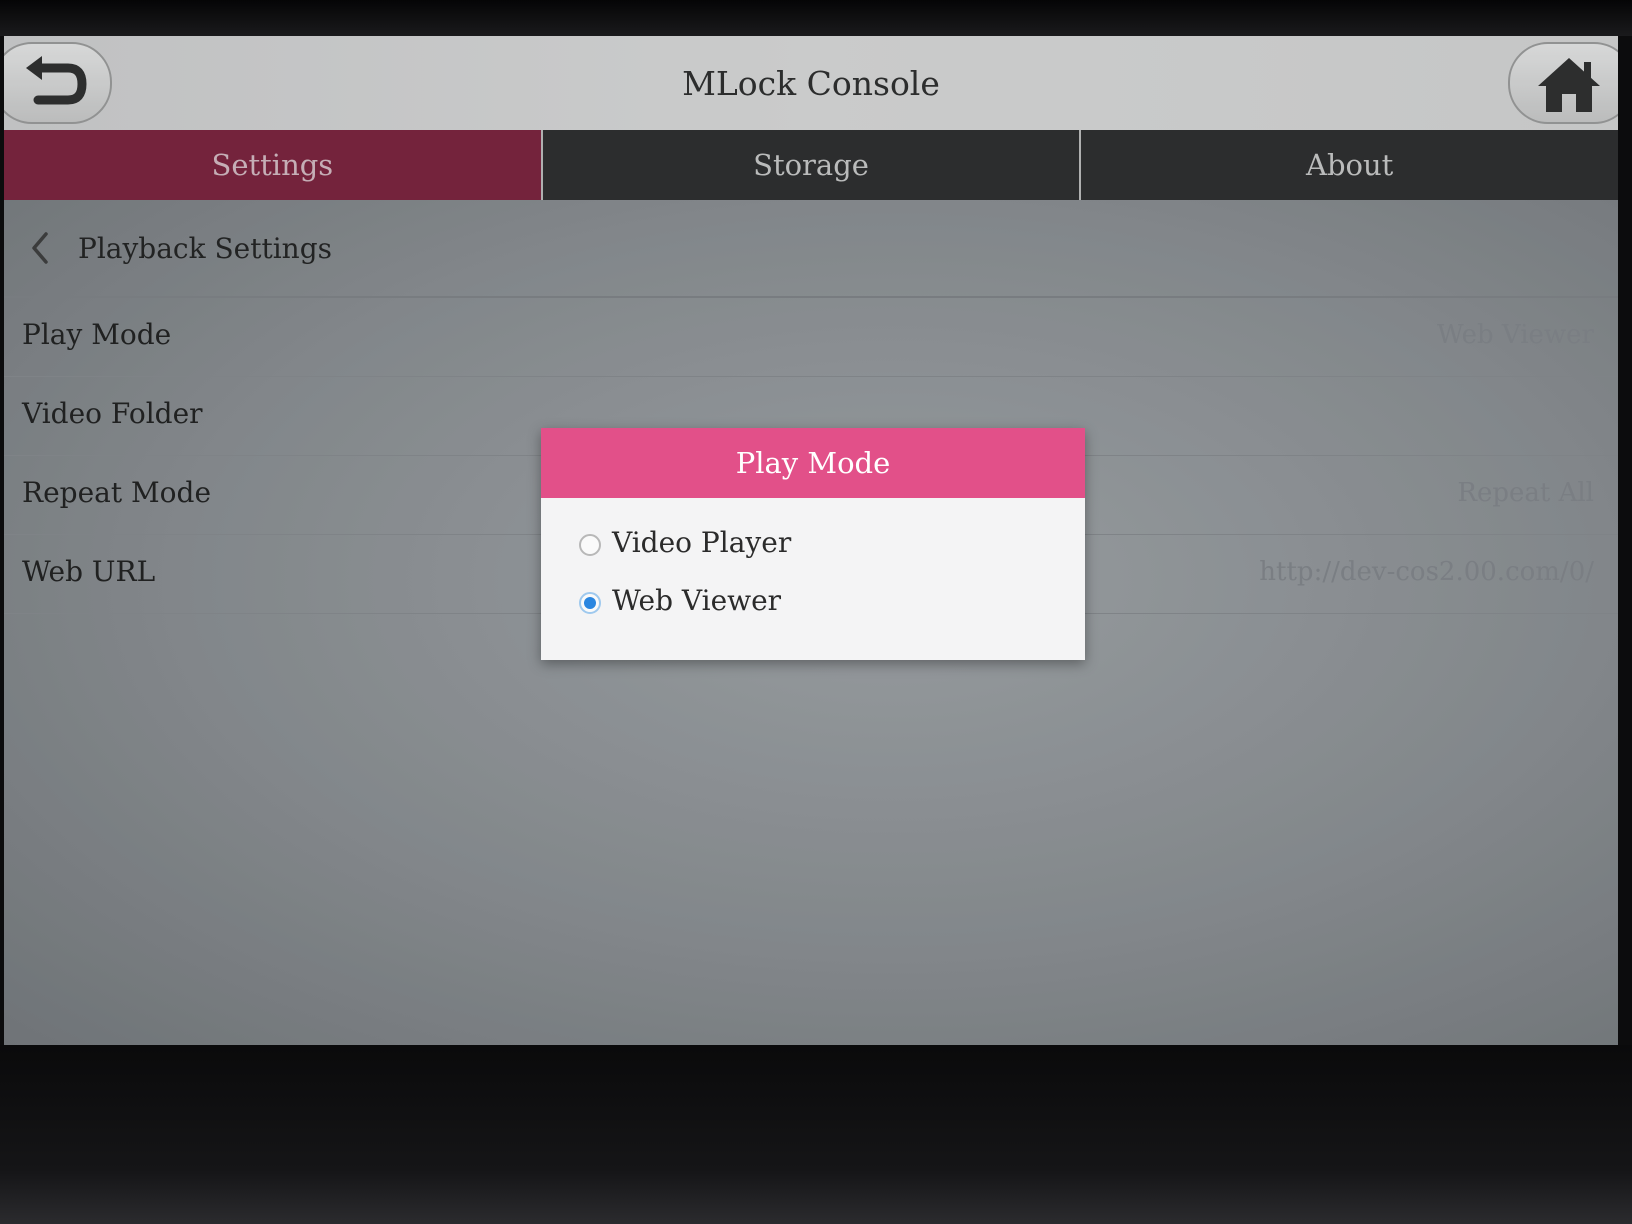  What do you see at coordinates (702, 542) in the screenshot?
I see `option-label: Video Player` at bounding box center [702, 542].